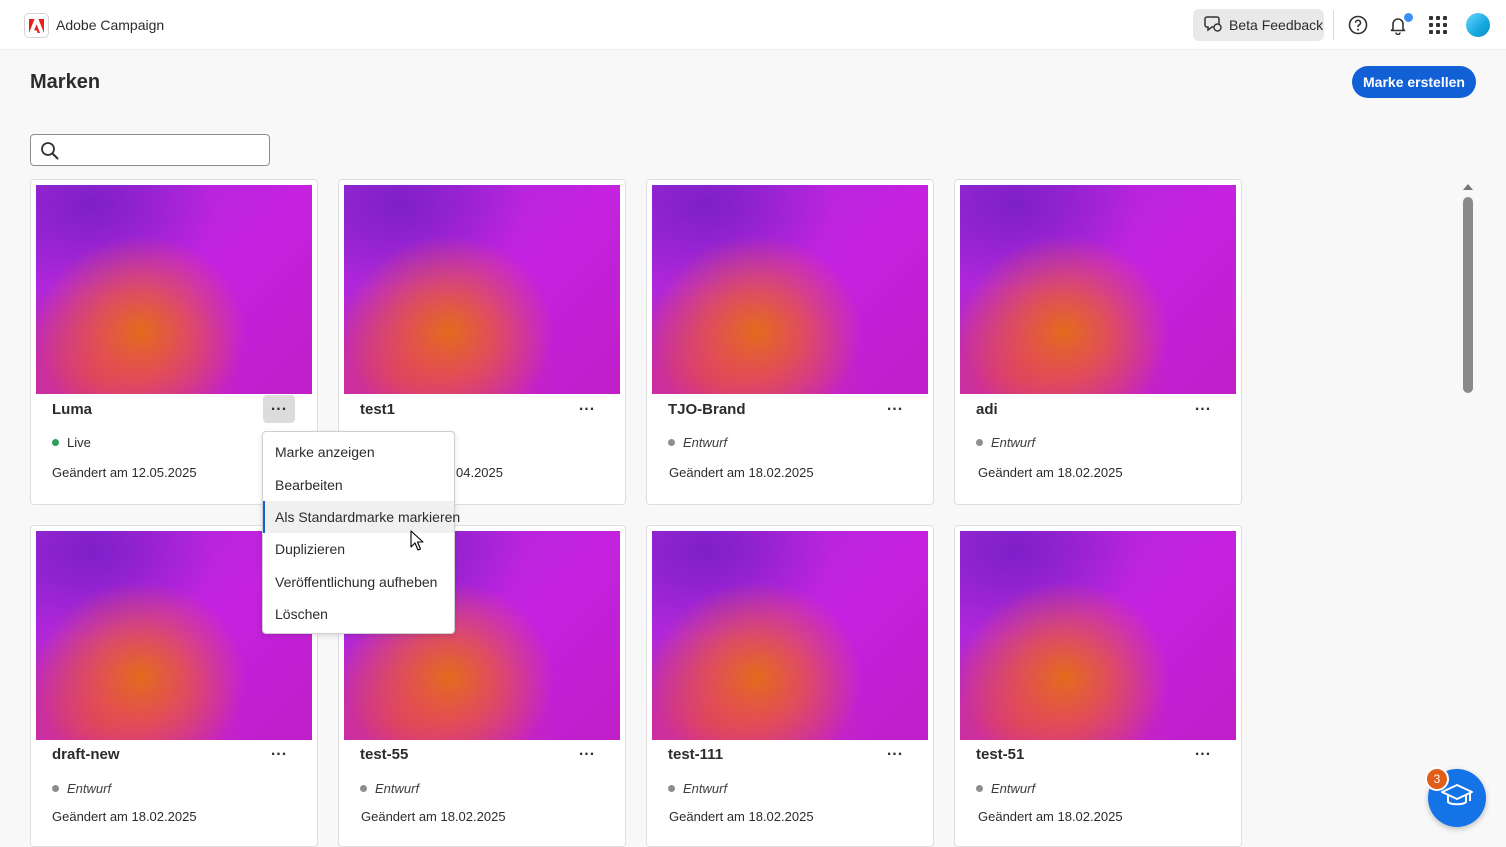 The height and width of the screenshot is (847, 1506). Describe the element at coordinates (377, 409) in the screenshot. I see `brand-name: test1` at that location.